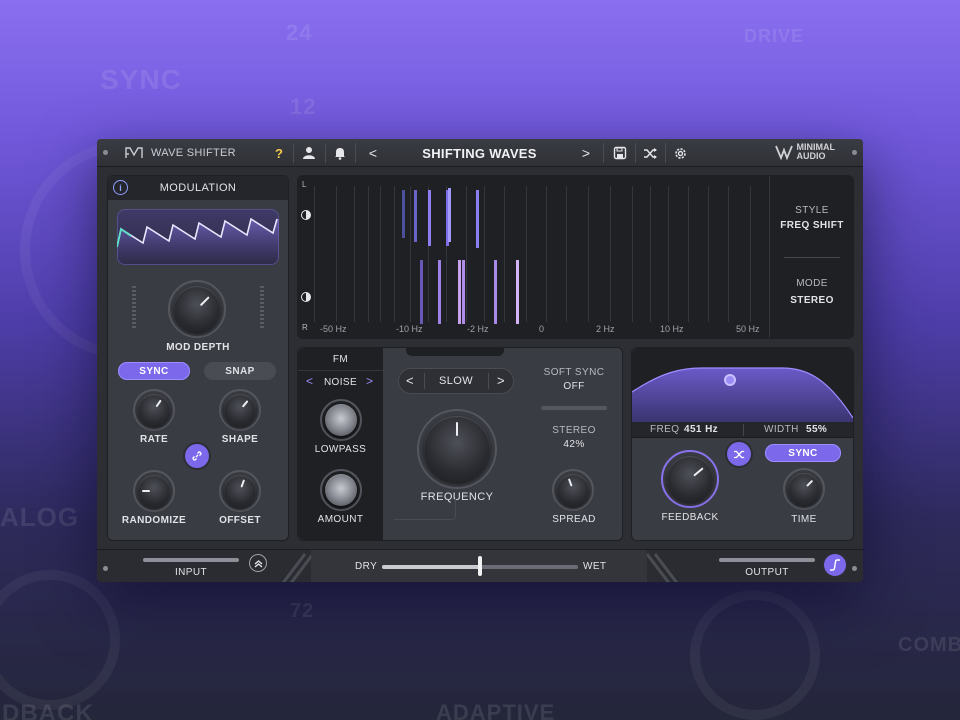 The image size is (960, 720). I want to click on randomize-knob, so click(154, 491).